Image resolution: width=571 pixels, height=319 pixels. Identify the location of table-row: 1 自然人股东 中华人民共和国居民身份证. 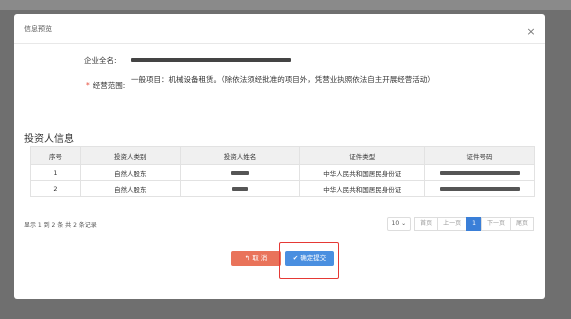
(282, 172).